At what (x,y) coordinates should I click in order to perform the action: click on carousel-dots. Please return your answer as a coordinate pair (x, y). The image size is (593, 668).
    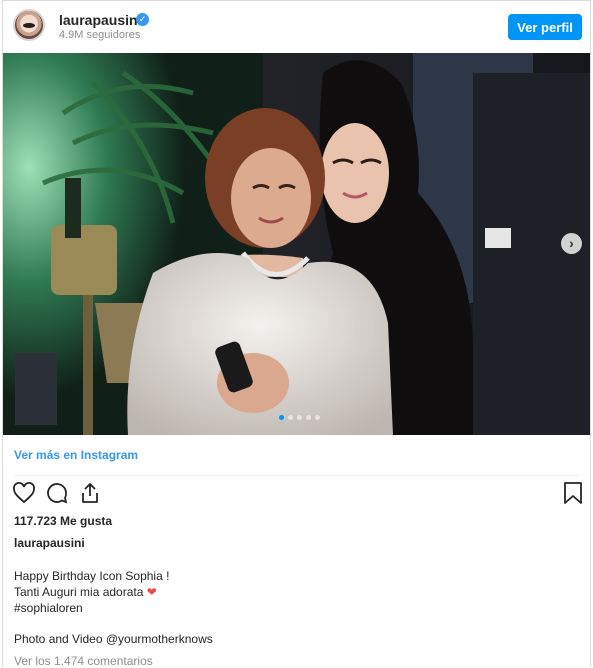
    Looking at the image, I should click on (299, 417).